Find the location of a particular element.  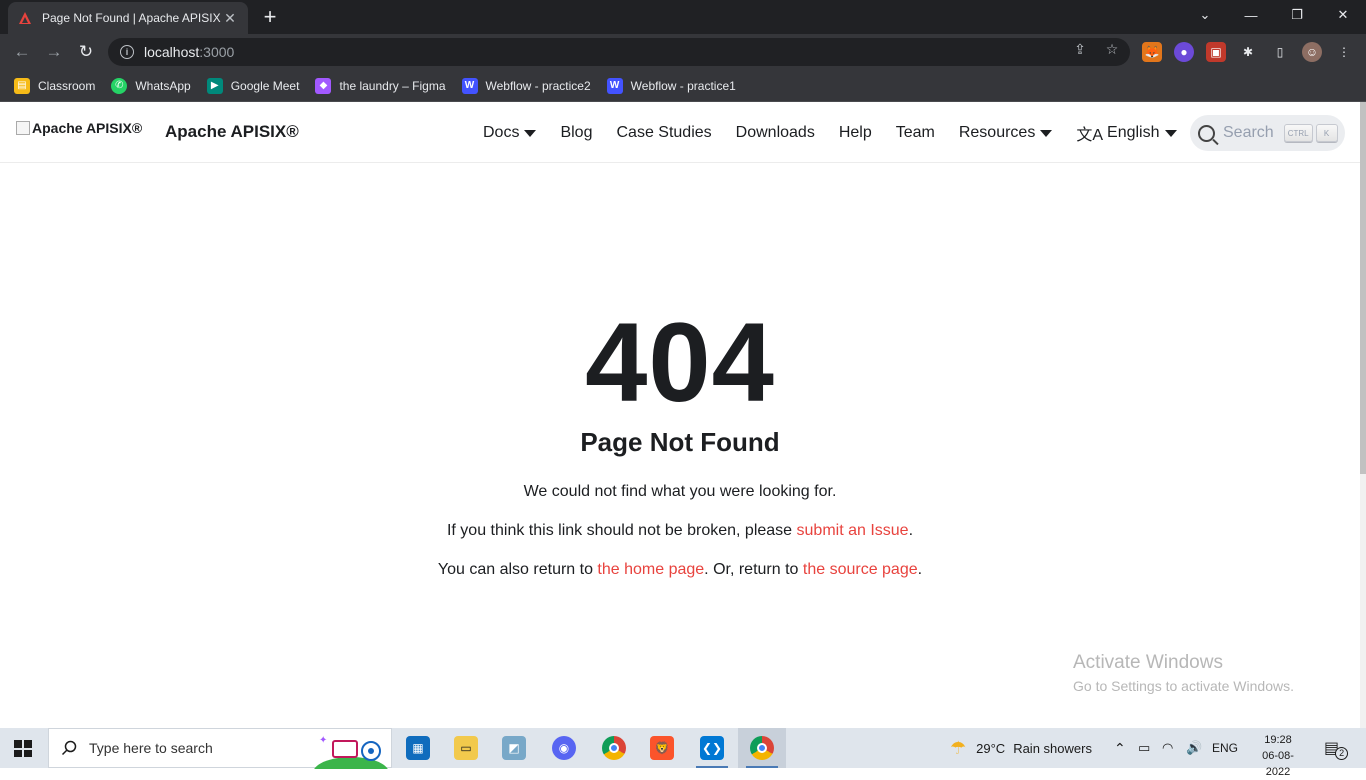

site-brand-title: Apache APISIX® is located at coordinates (232, 132).